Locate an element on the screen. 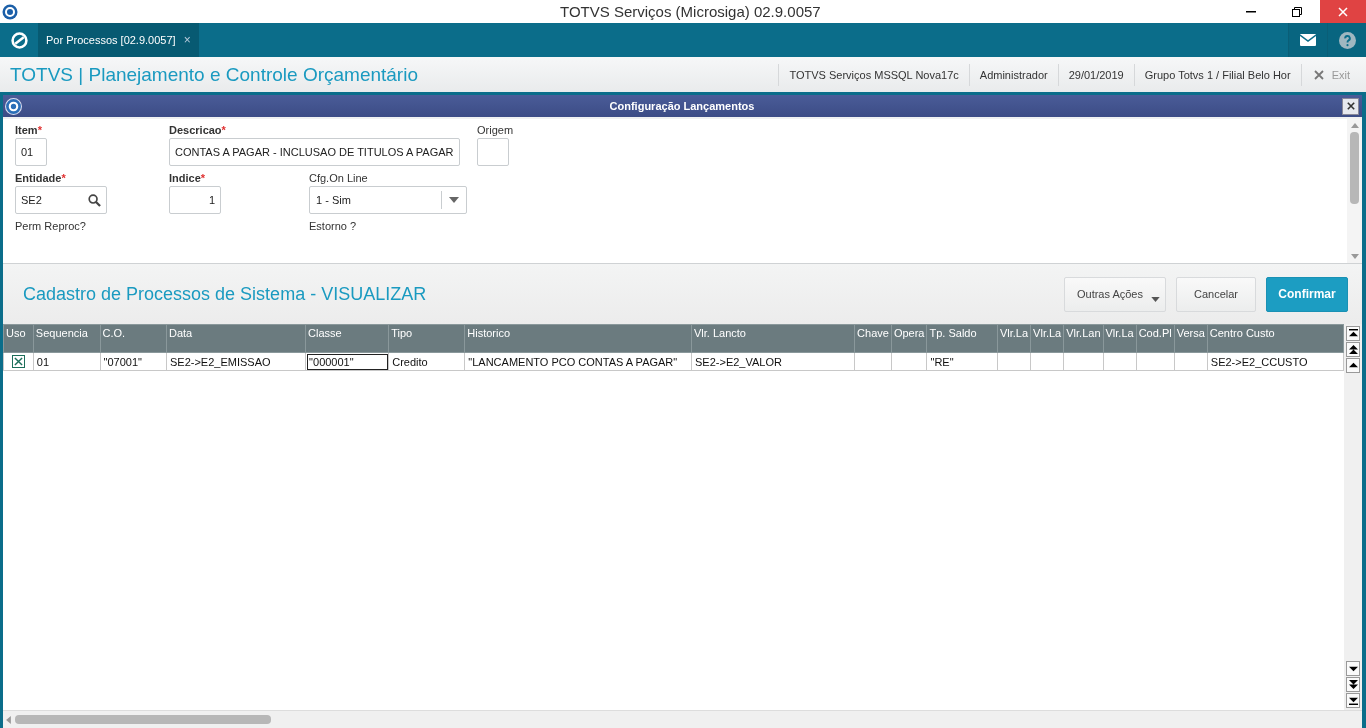  column-header: Tipo is located at coordinates (426, 338).